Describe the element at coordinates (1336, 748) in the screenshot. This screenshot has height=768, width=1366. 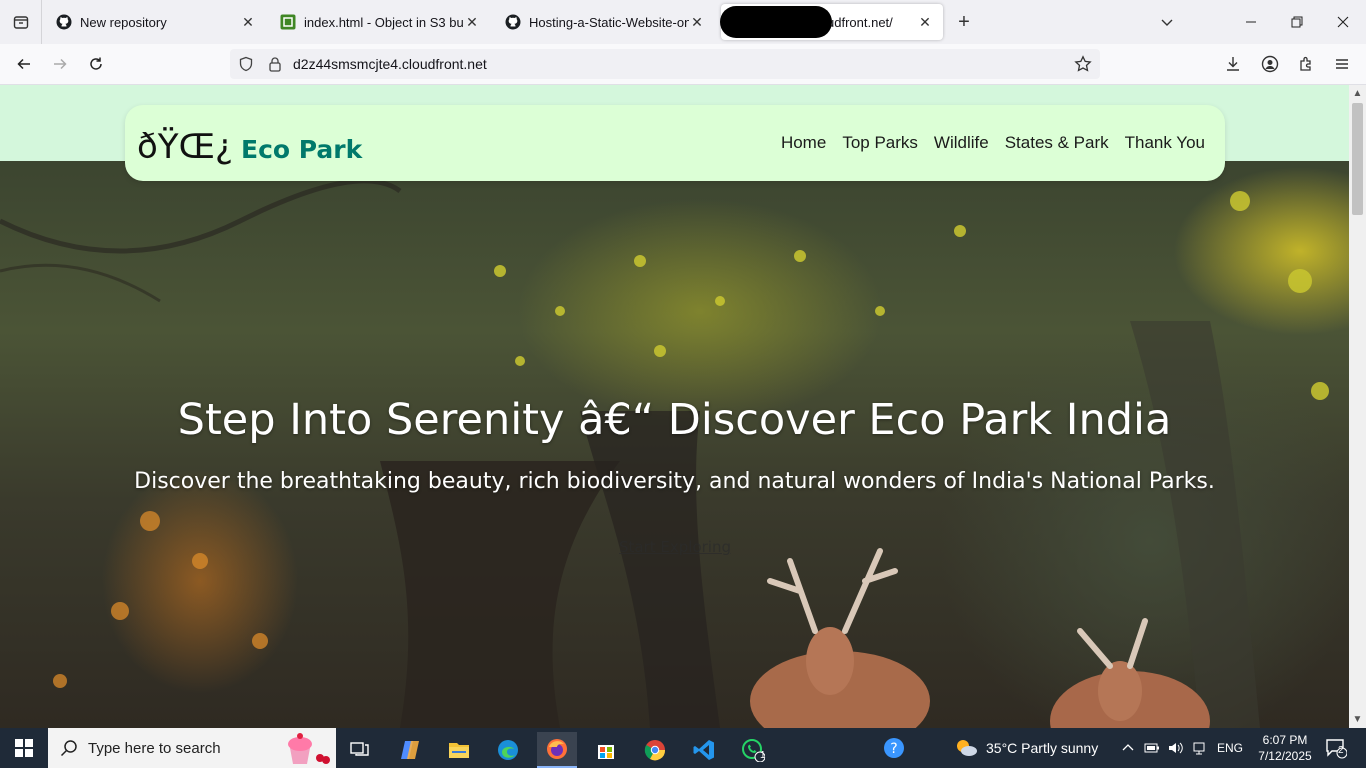
I see `notification-center-icon: 2` at that location.